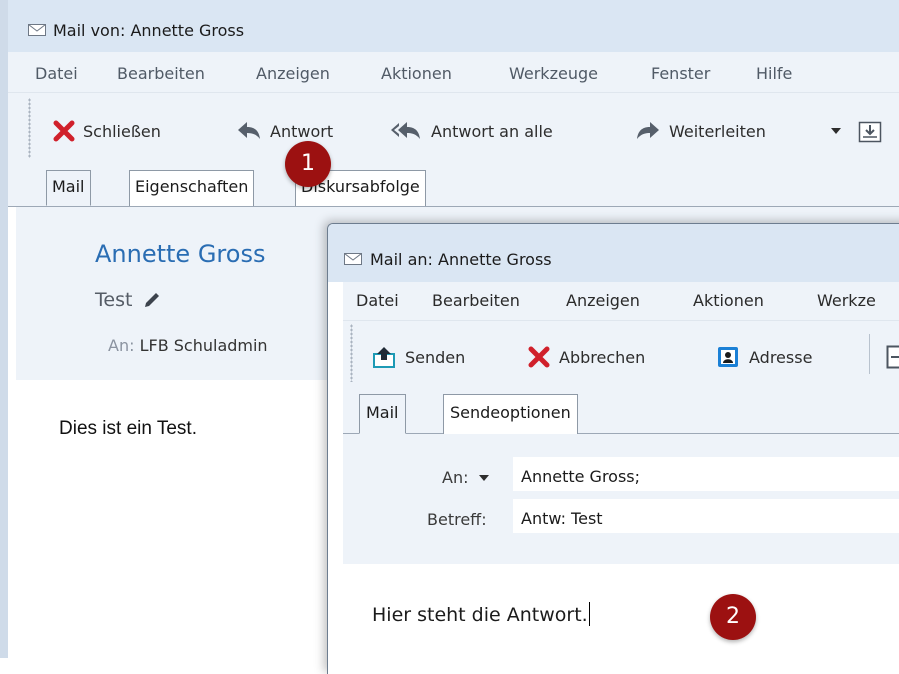 The height and width of the screenshot is (674, 899). Describe the element at coordinates (121, 345) in the screenshot. I see `to-label: An:` at that location.